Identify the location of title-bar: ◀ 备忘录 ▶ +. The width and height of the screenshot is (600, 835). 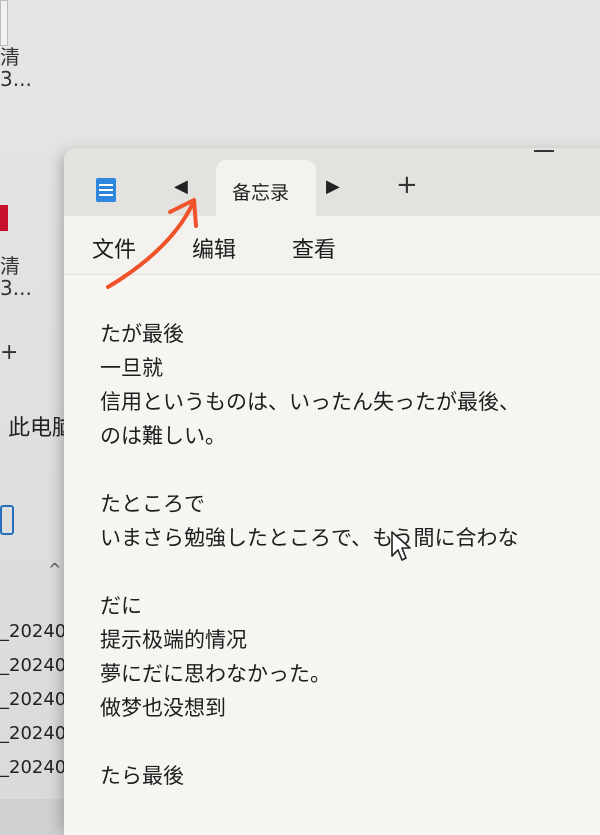
(332, 182).